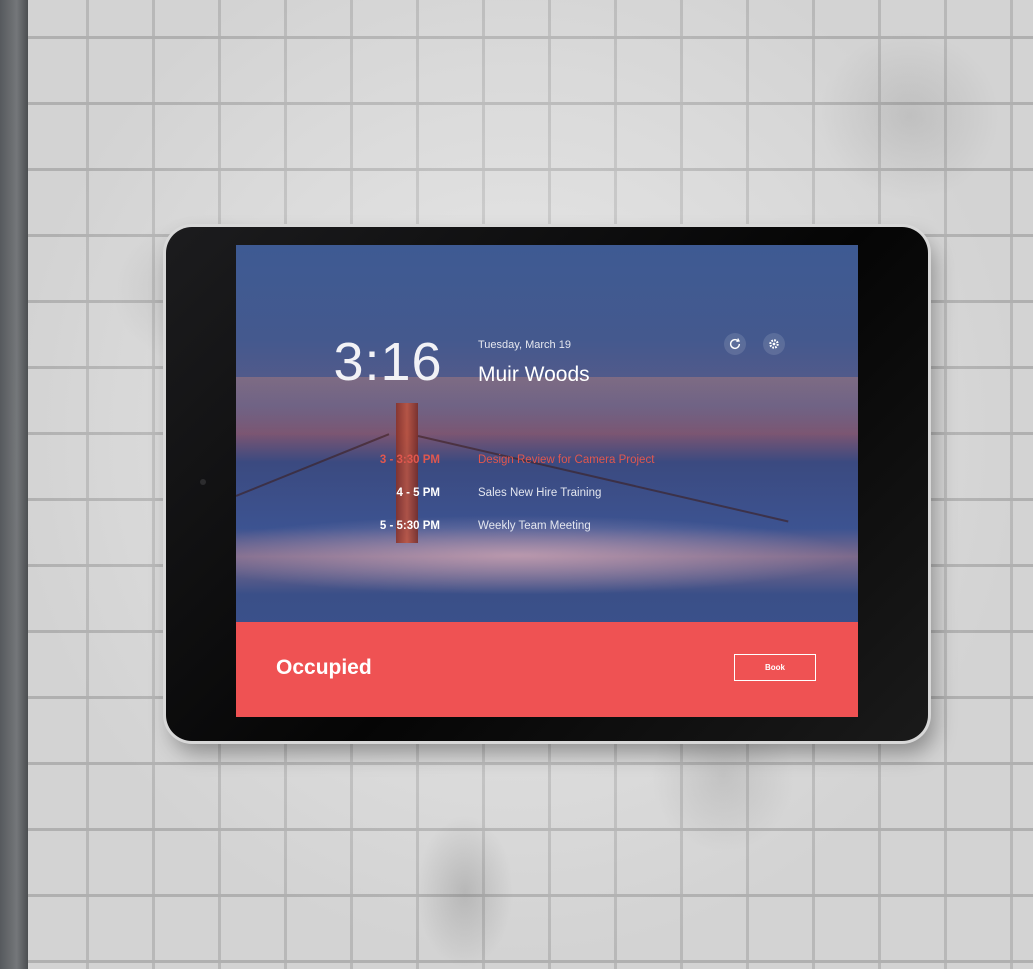  I want to click on schedule-item: 4 - 5 PM Sales New Hire Training, so click(547, 497).